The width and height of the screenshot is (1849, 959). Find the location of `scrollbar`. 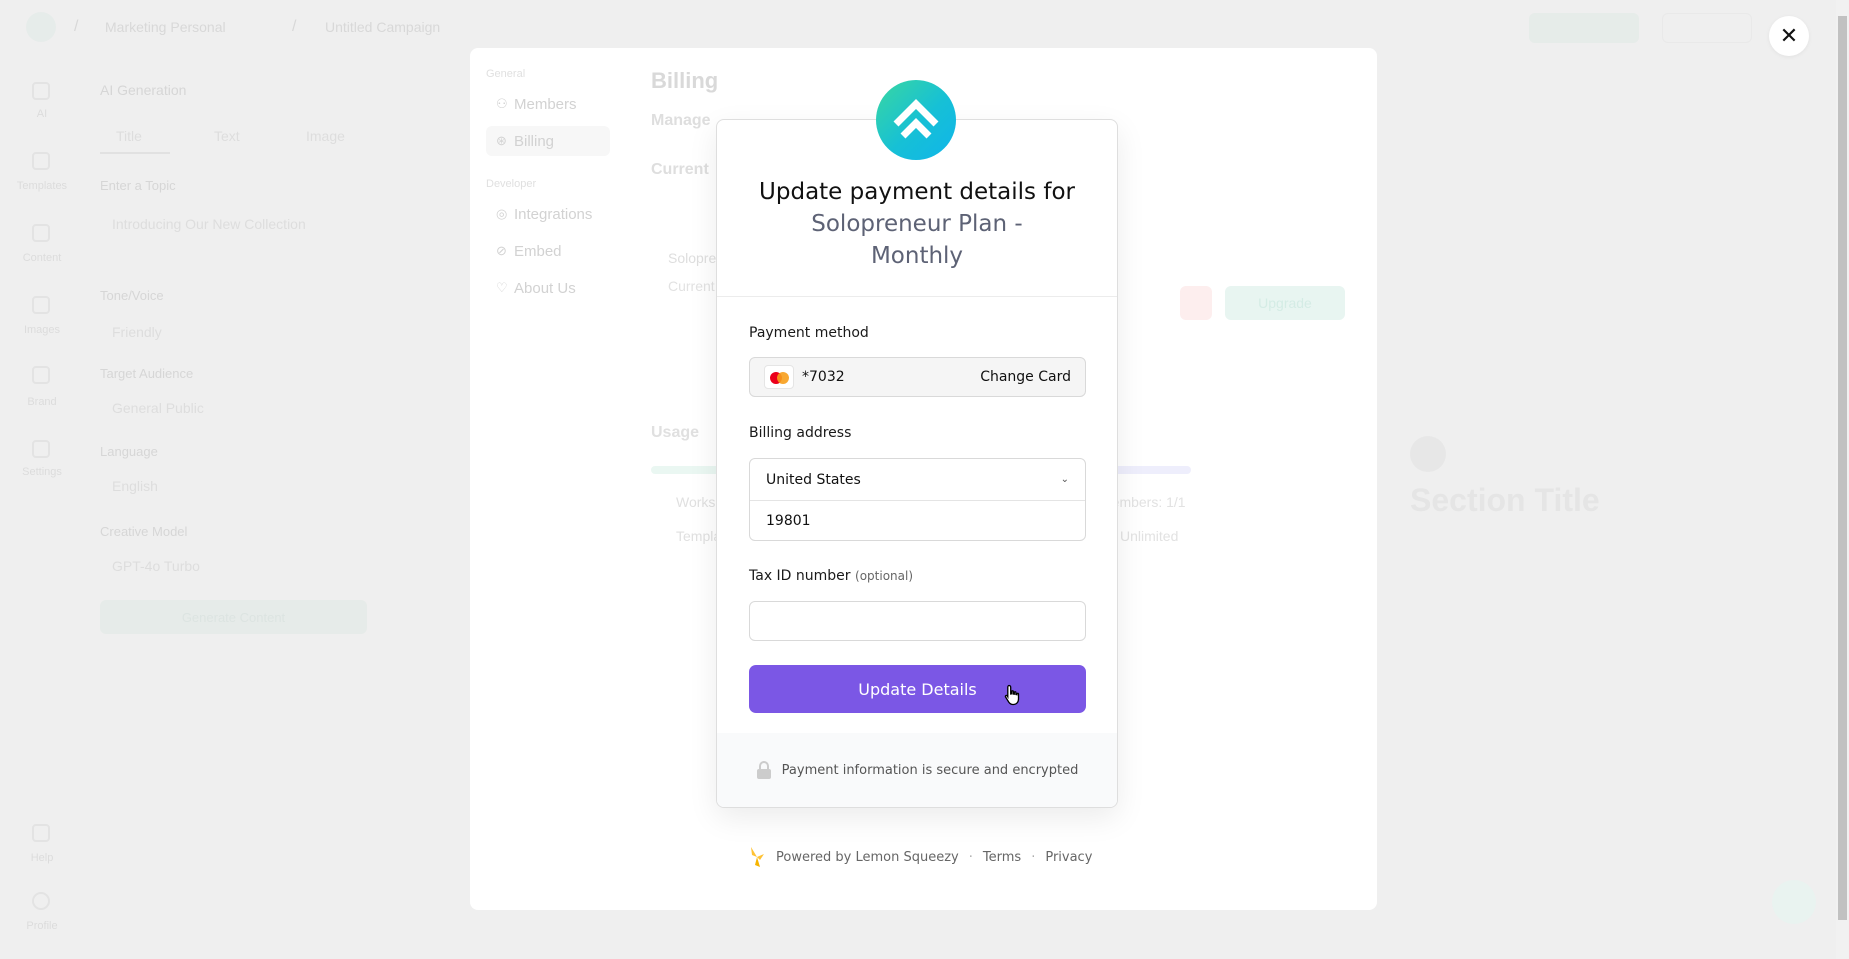

scrollbar is located at coordinates (1842, 479).